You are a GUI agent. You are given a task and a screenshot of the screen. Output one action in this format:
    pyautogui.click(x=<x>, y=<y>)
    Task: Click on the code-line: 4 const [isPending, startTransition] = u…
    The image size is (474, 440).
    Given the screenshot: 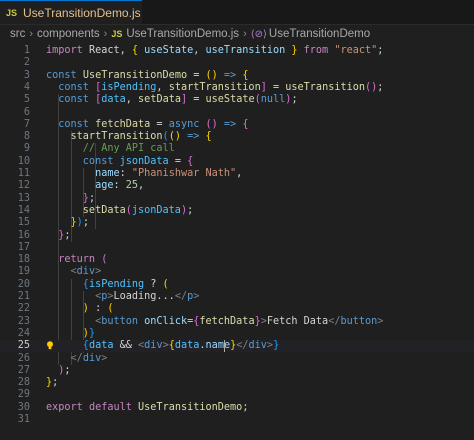 What is the action you would take?
    pyautogui.click(x=237, y=88)
    